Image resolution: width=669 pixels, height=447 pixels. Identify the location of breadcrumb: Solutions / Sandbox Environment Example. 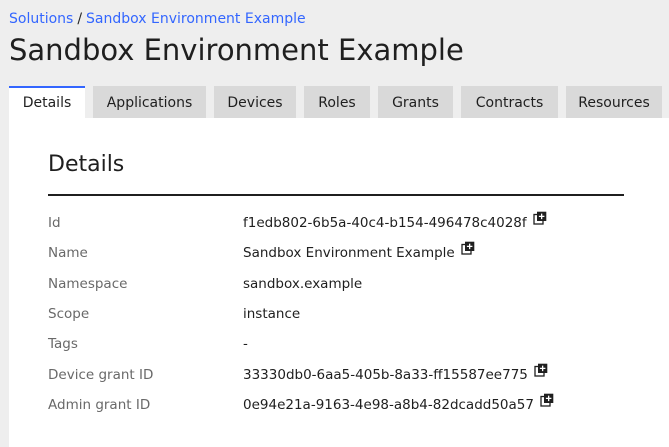
(157, 19).